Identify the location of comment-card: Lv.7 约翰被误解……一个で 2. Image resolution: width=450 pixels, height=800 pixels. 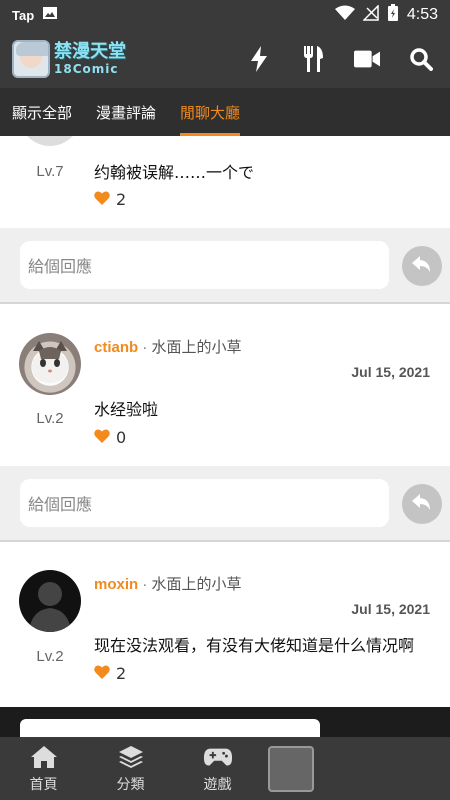
(225, 182).